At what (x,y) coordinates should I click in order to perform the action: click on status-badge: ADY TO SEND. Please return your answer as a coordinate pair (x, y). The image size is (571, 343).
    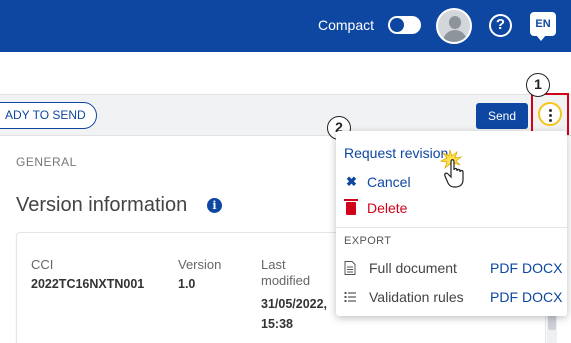
    Looking at the image, I should click on (48, 115).